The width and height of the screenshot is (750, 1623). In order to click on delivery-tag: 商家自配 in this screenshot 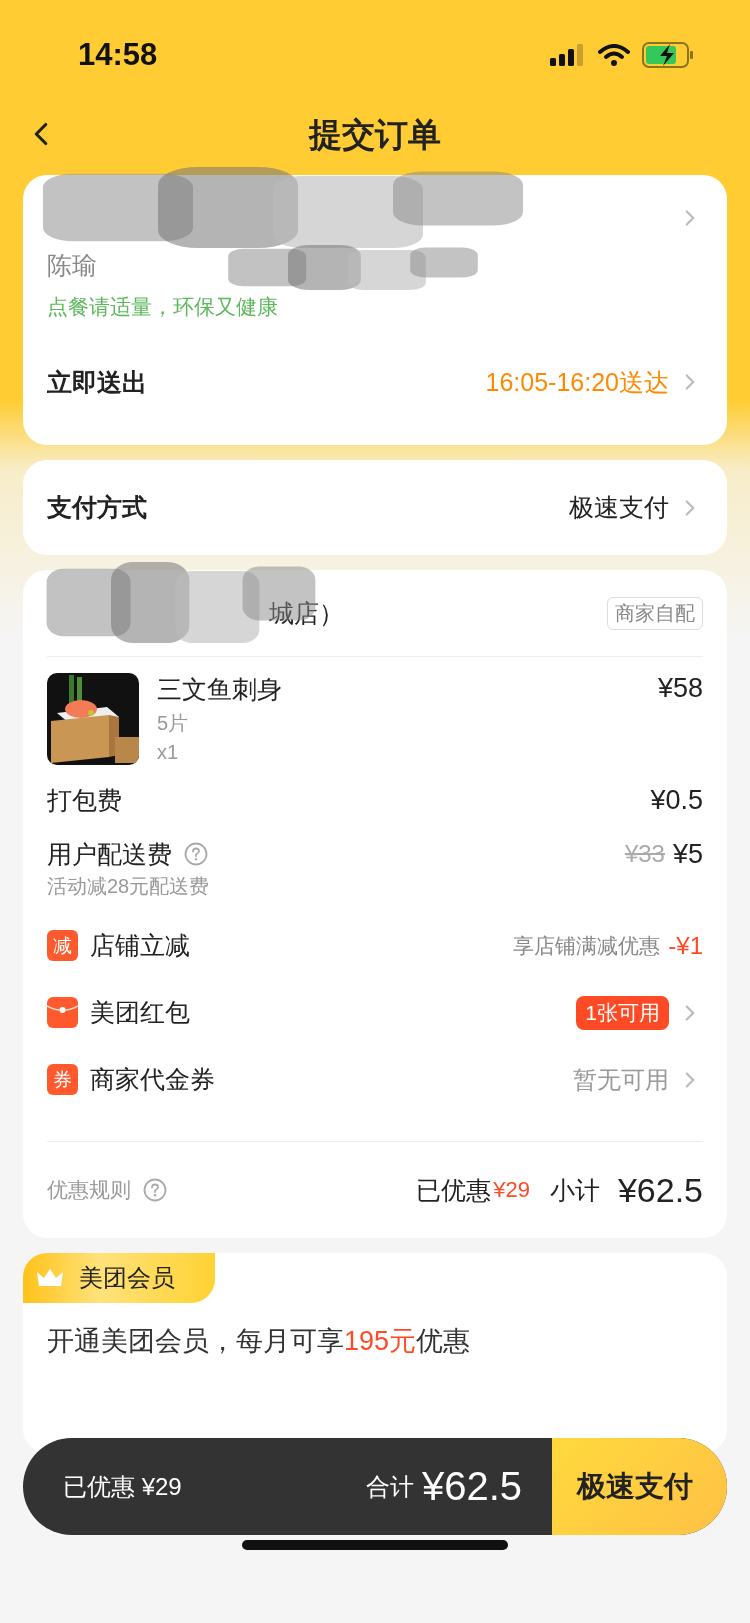, I will do `click(655, 613)`.